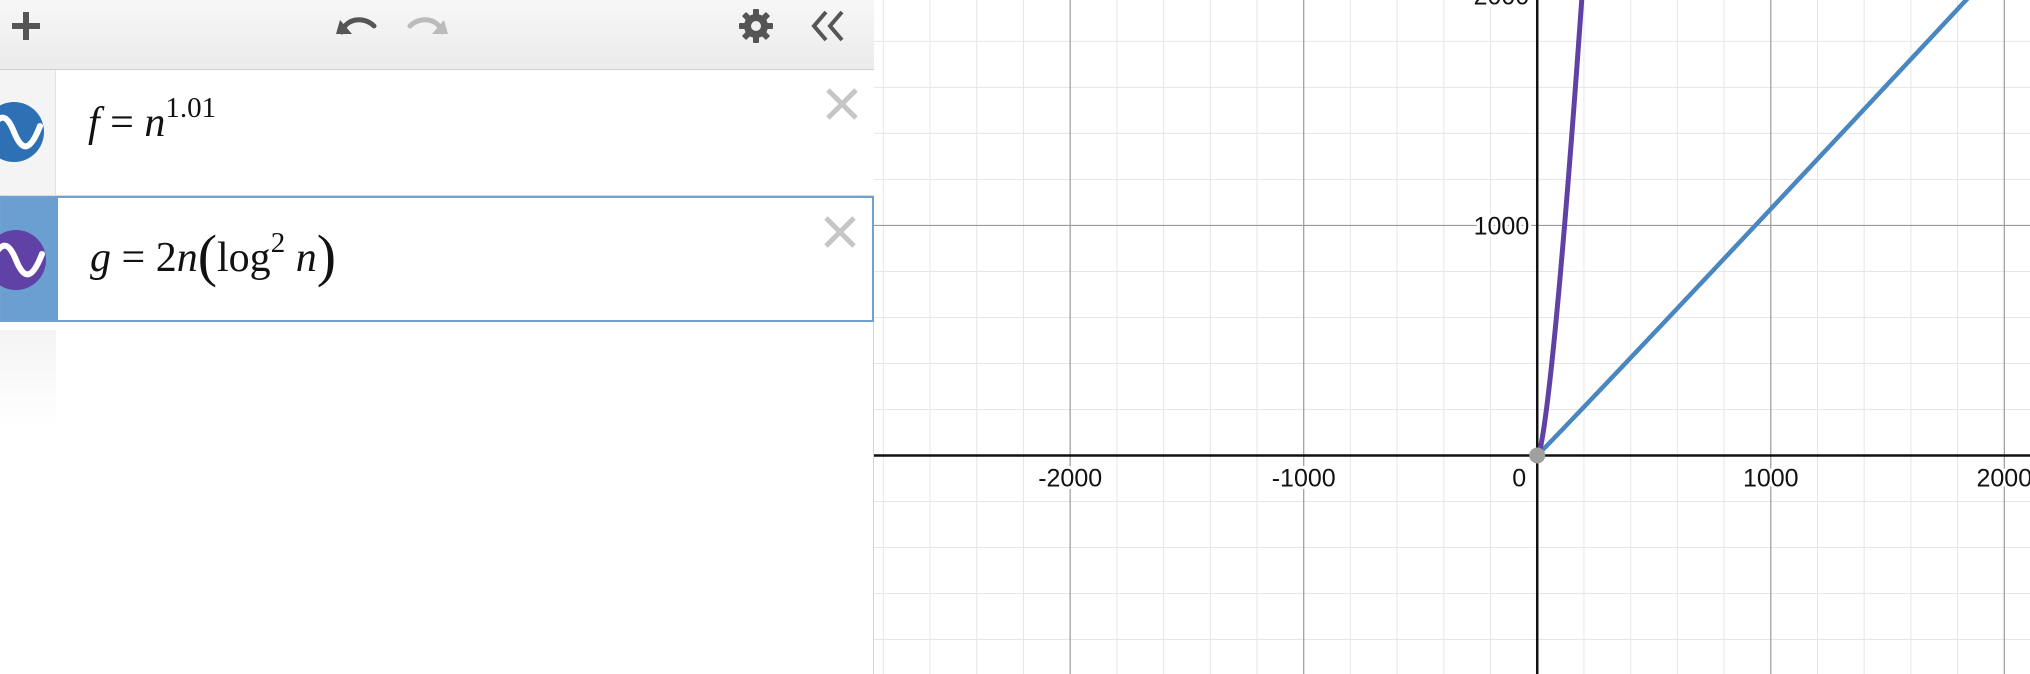  Describe the element at coordinates (1502, 226) in the screenshot. I see `y-tick-label: 1000` at that location.